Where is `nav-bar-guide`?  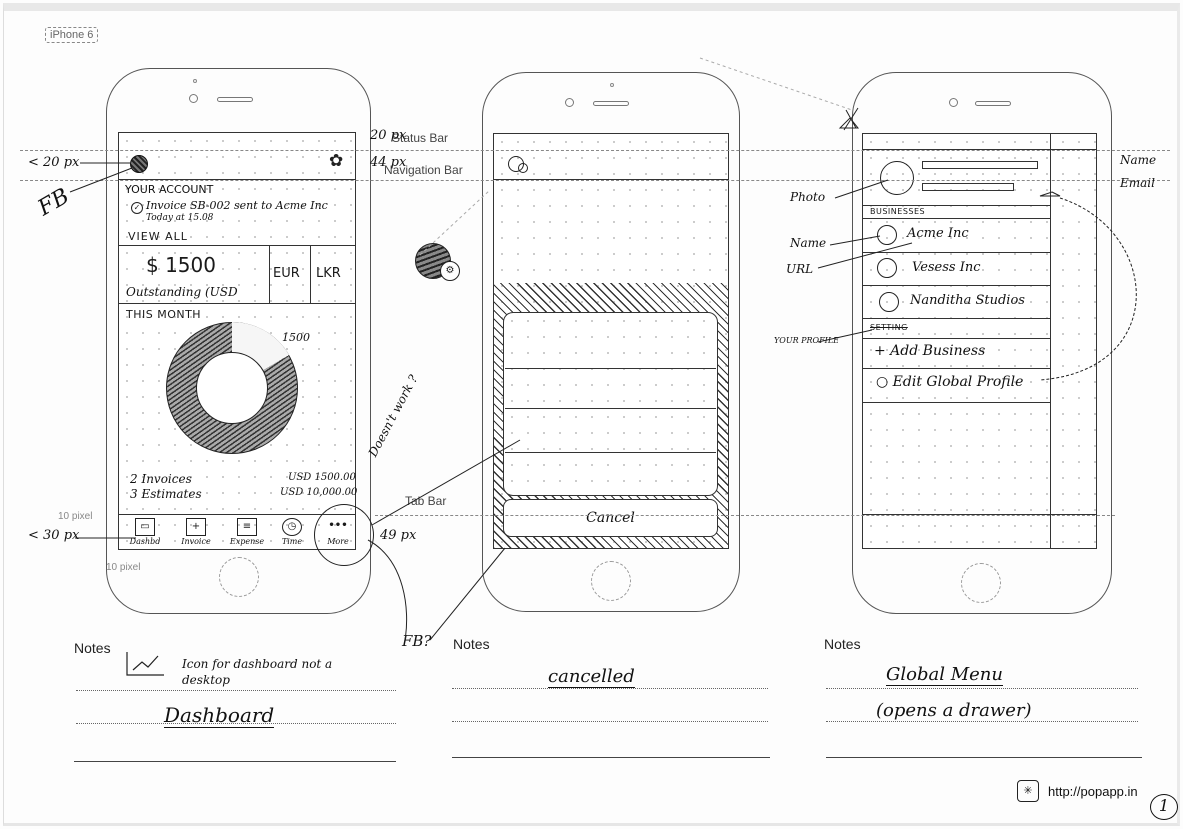 nav-bar-guide is located at coordinates (595, 180).